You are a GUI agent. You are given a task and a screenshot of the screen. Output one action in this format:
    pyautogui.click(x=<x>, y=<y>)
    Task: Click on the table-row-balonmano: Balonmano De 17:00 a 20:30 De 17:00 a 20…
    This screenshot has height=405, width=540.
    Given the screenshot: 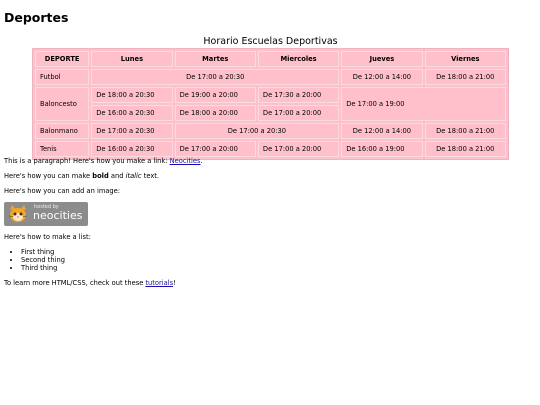 What is the action you would take?
    pyautogui.click(x=270, y=131)
    